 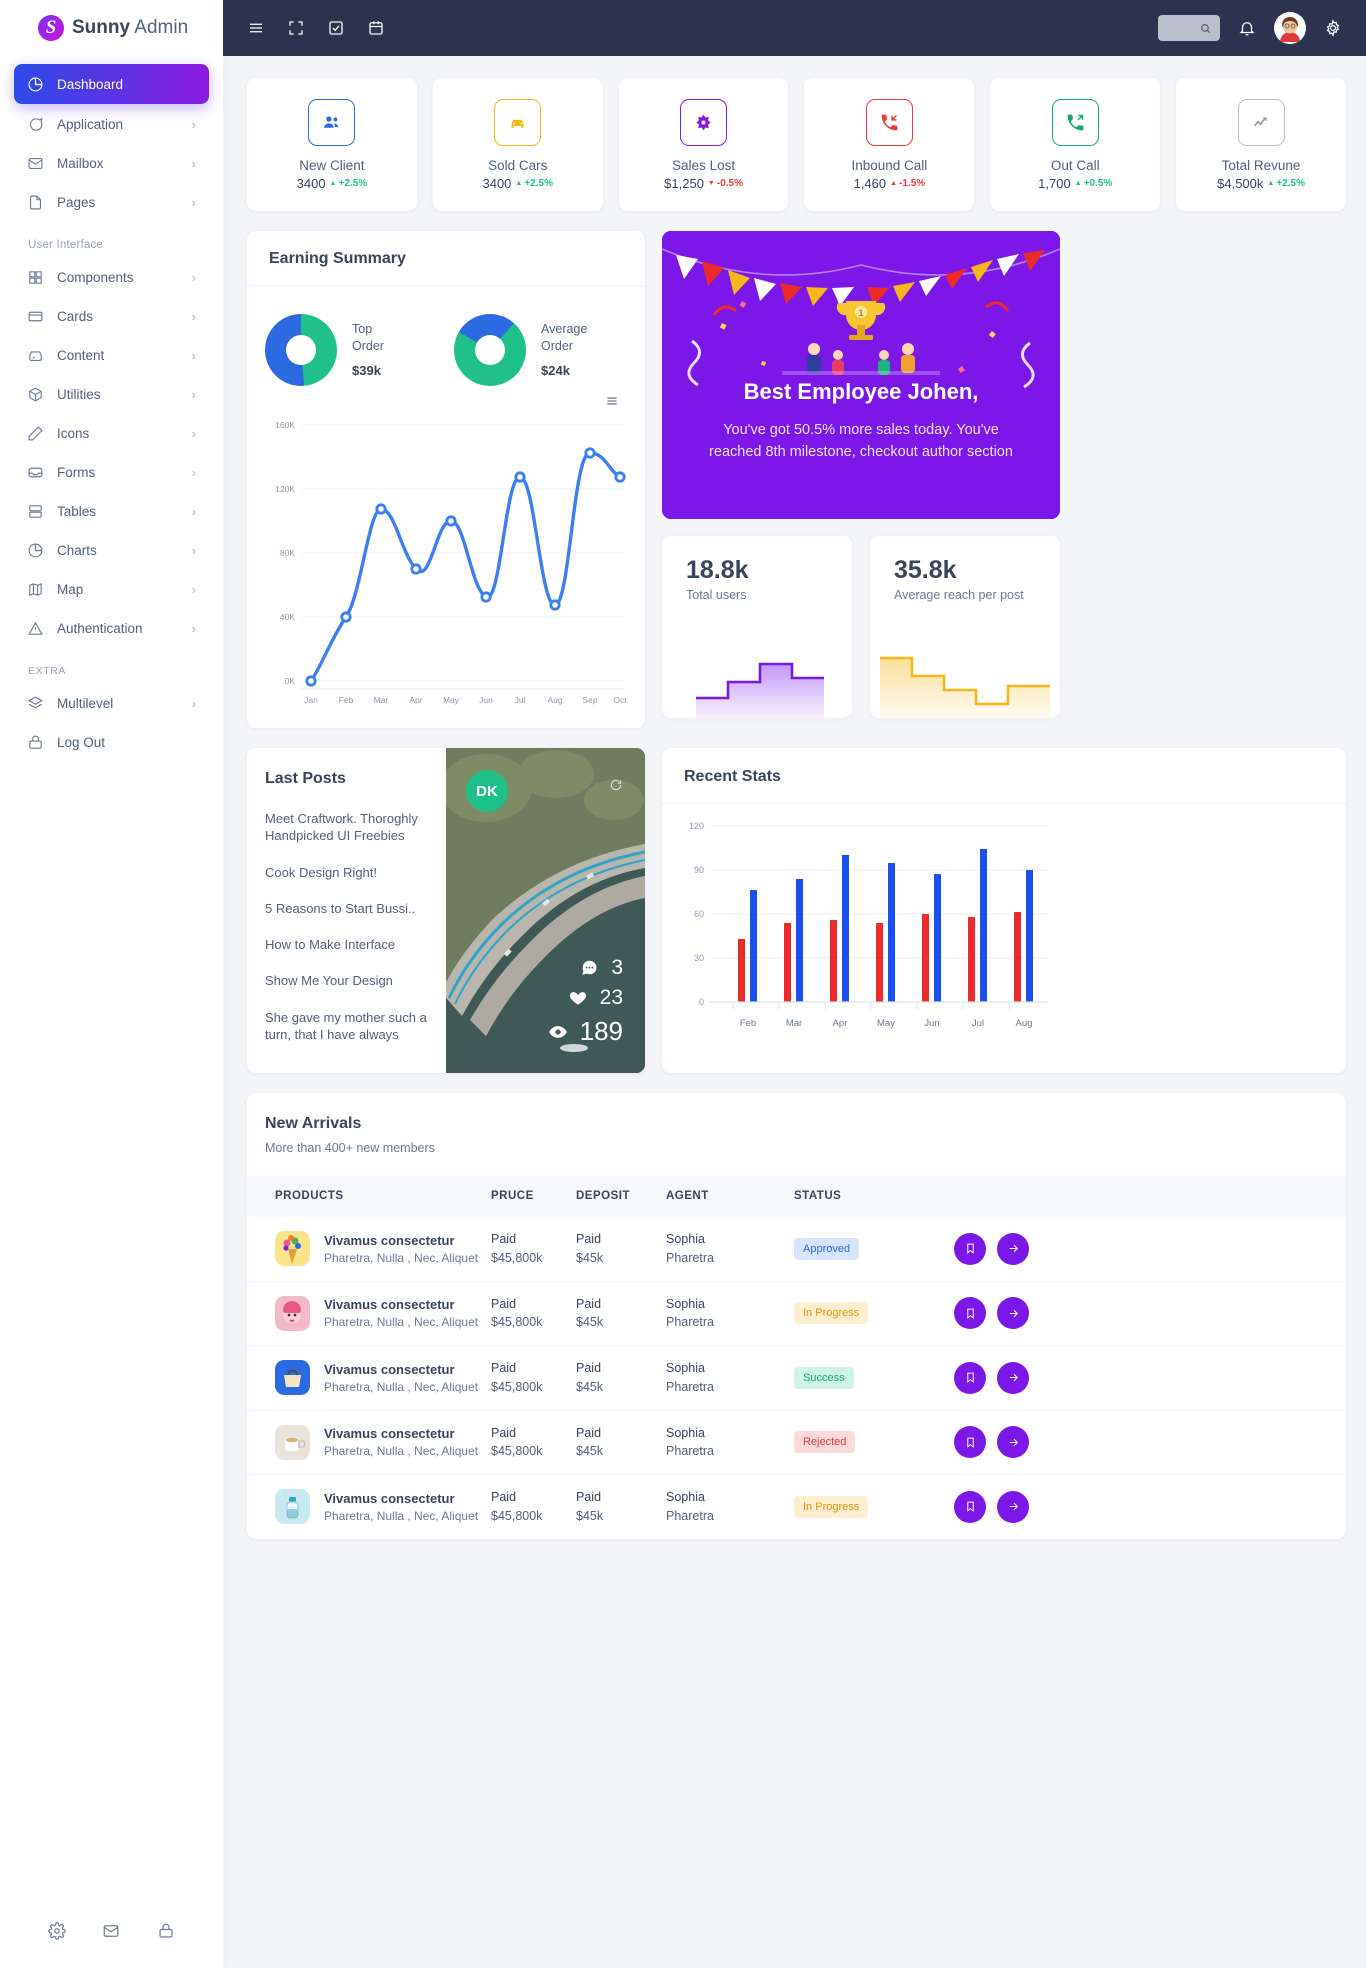 I want to click on brand: S Sunny Admin, so click(x=111, y=28).